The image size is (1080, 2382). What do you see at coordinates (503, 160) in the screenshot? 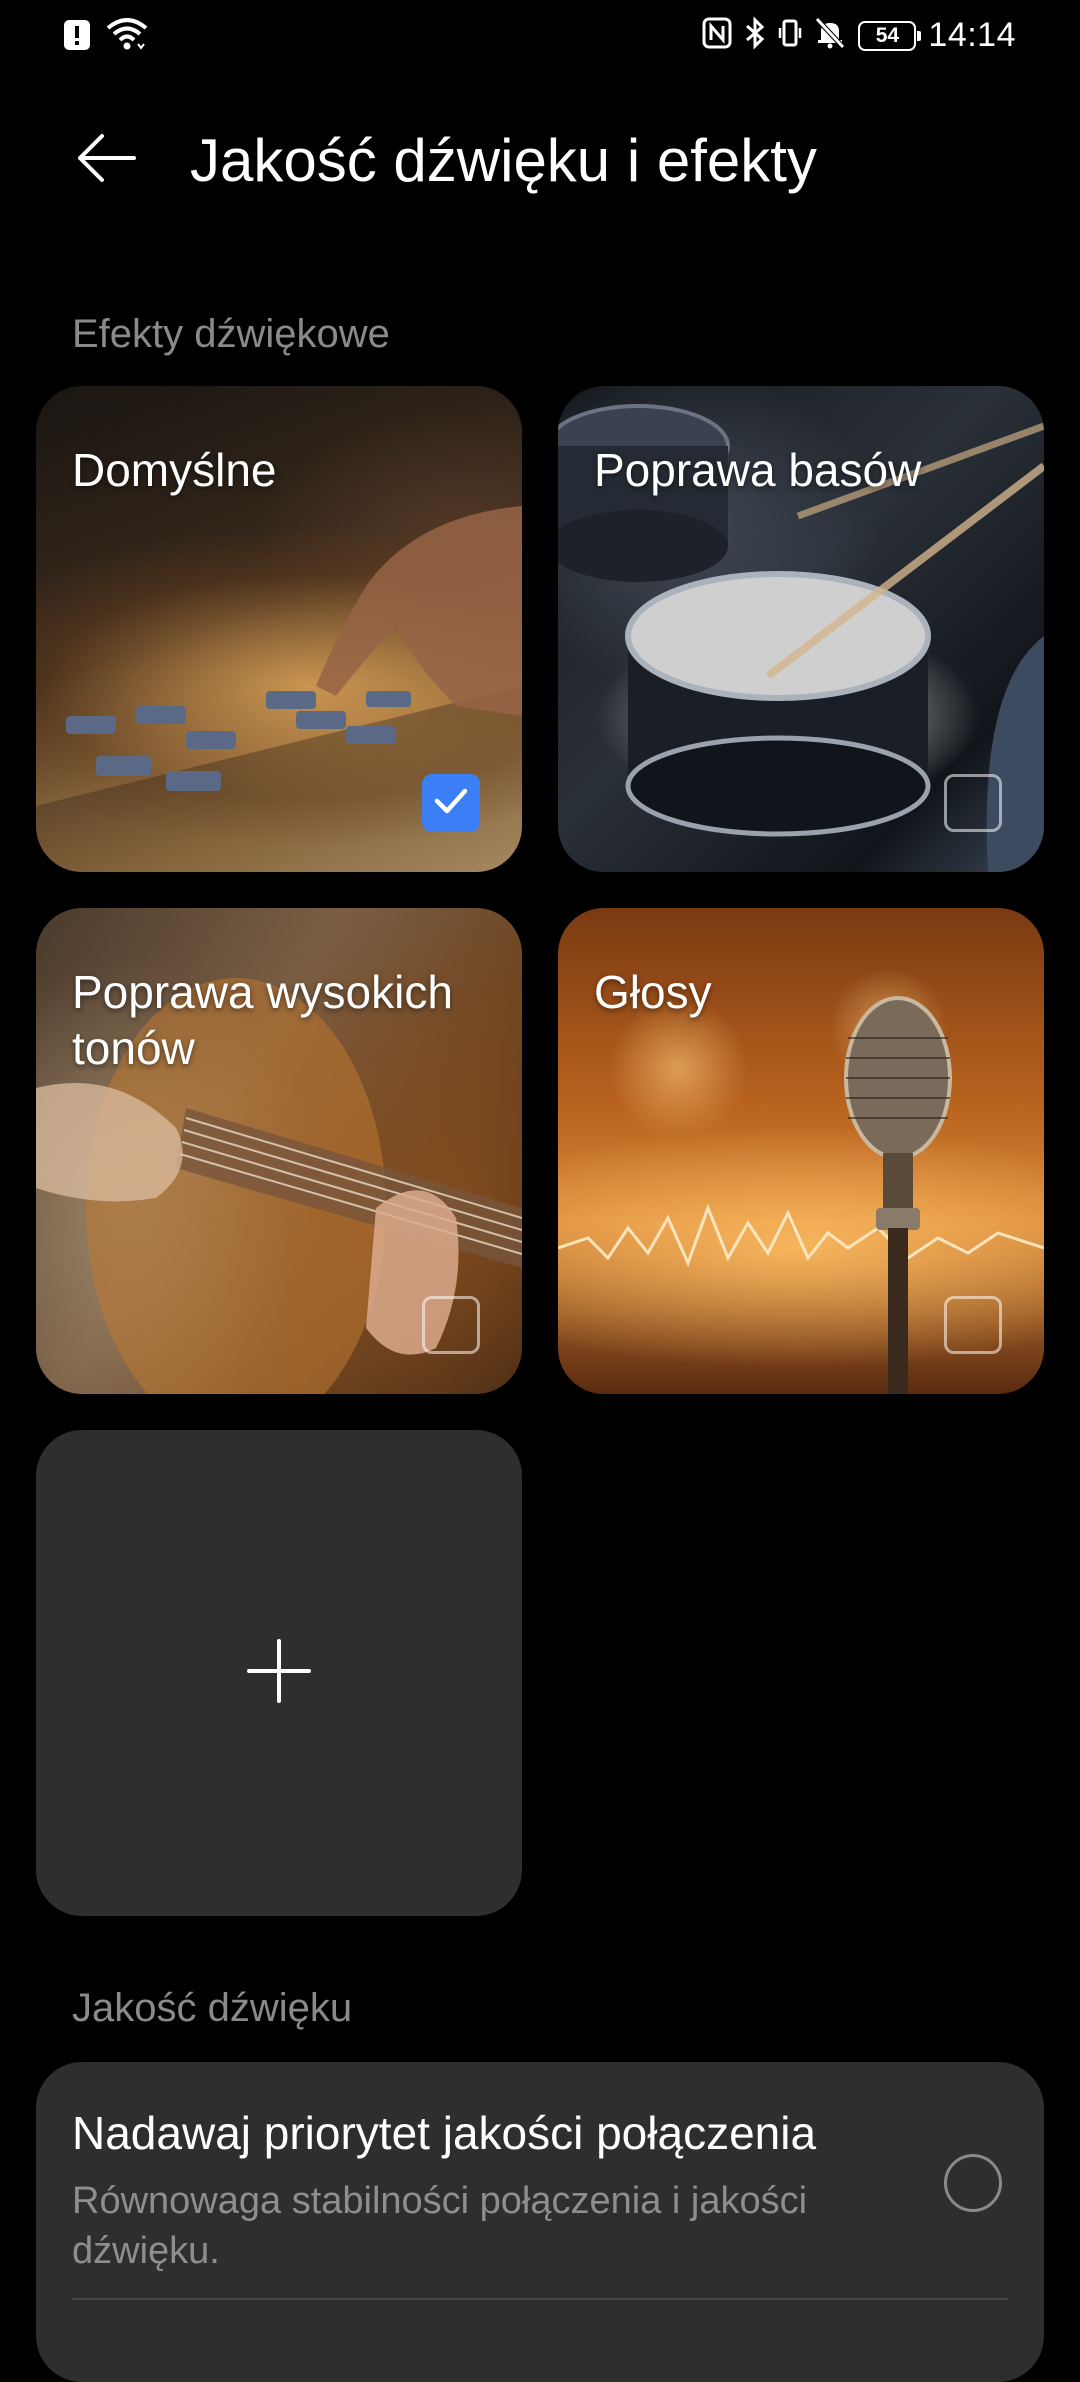
I see `page-title: Jakość dźwięku i efekty` at bounding box center [503, 160].